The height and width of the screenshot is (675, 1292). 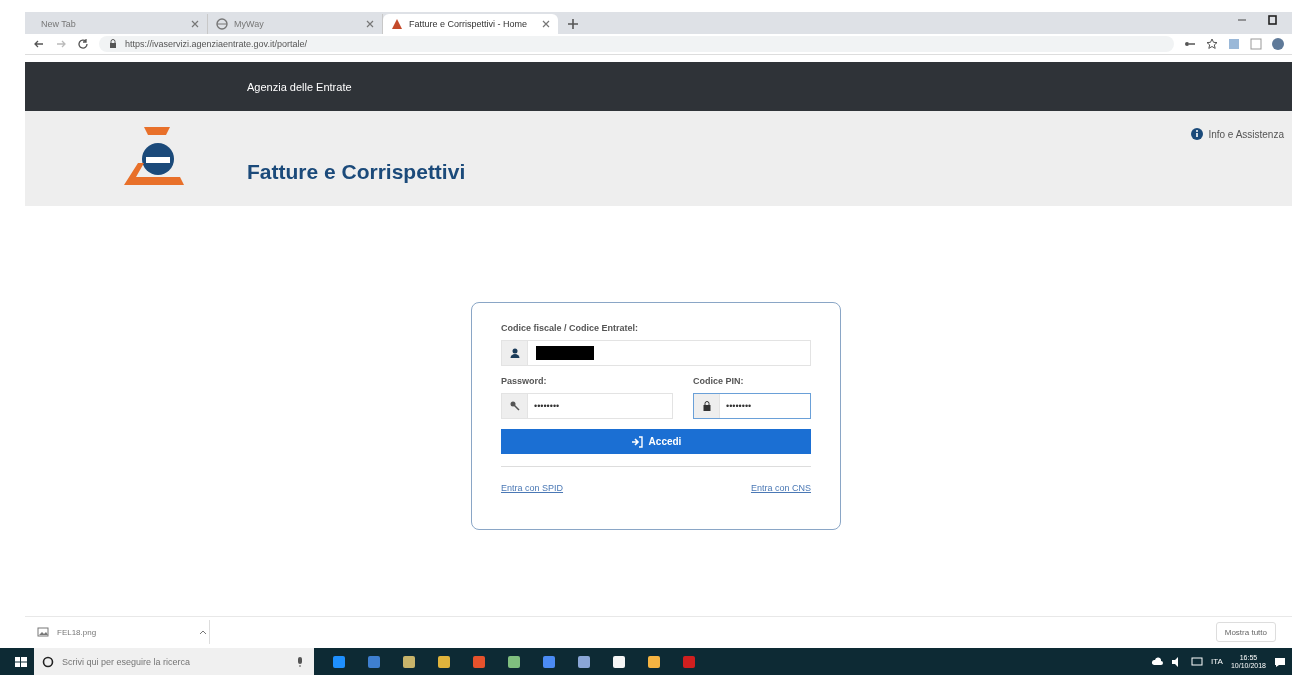 What do you see at coordinates (21, 661) in the screenshot?
I see `windows-icon` at bounding box center [21, 661].